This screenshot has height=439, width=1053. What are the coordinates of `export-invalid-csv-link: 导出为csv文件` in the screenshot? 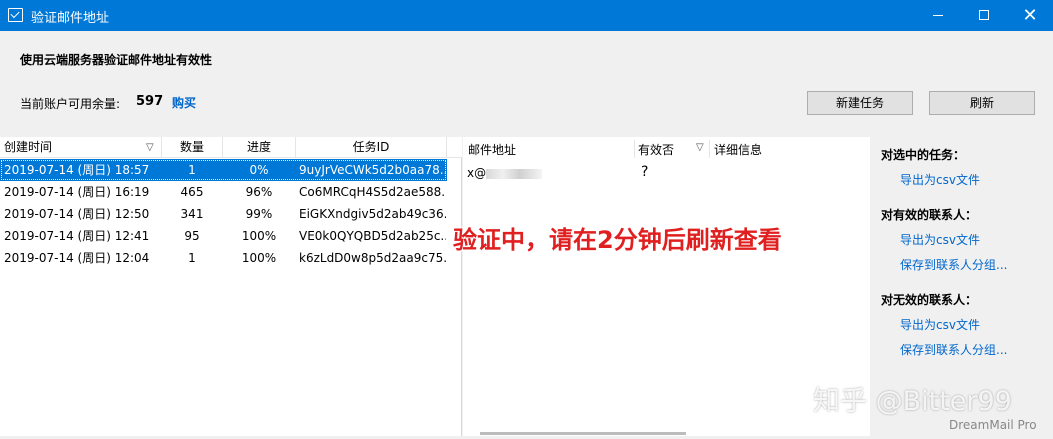 It's located at (940, 324).